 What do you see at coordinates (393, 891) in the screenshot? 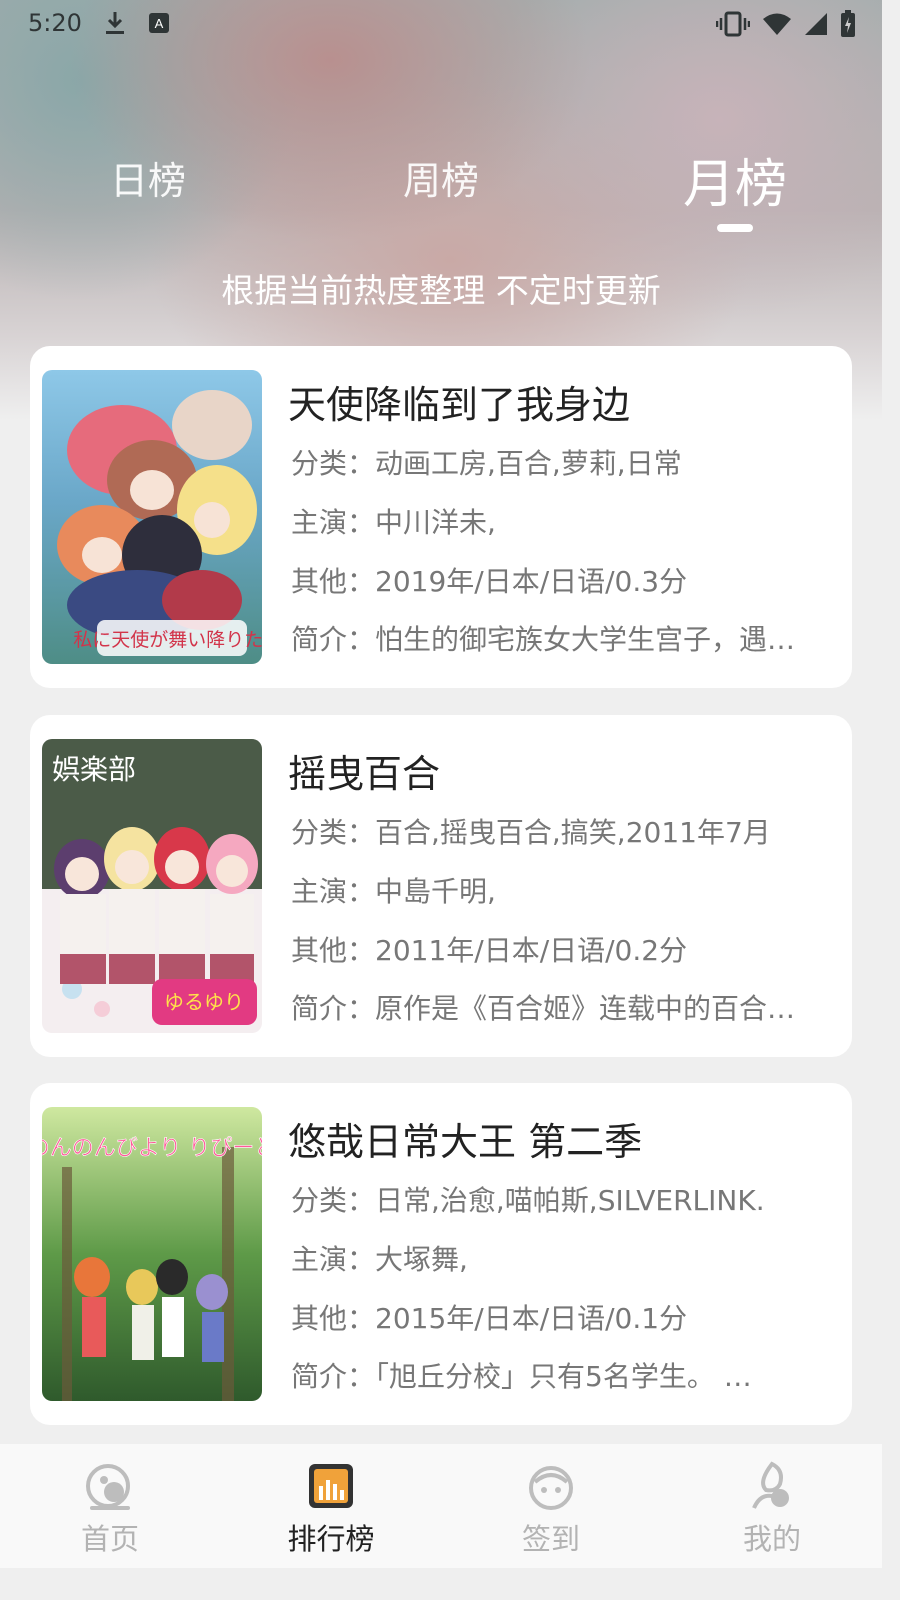
I see `card-cast: 主演：中島千明,` at bounding box center [393, 891].